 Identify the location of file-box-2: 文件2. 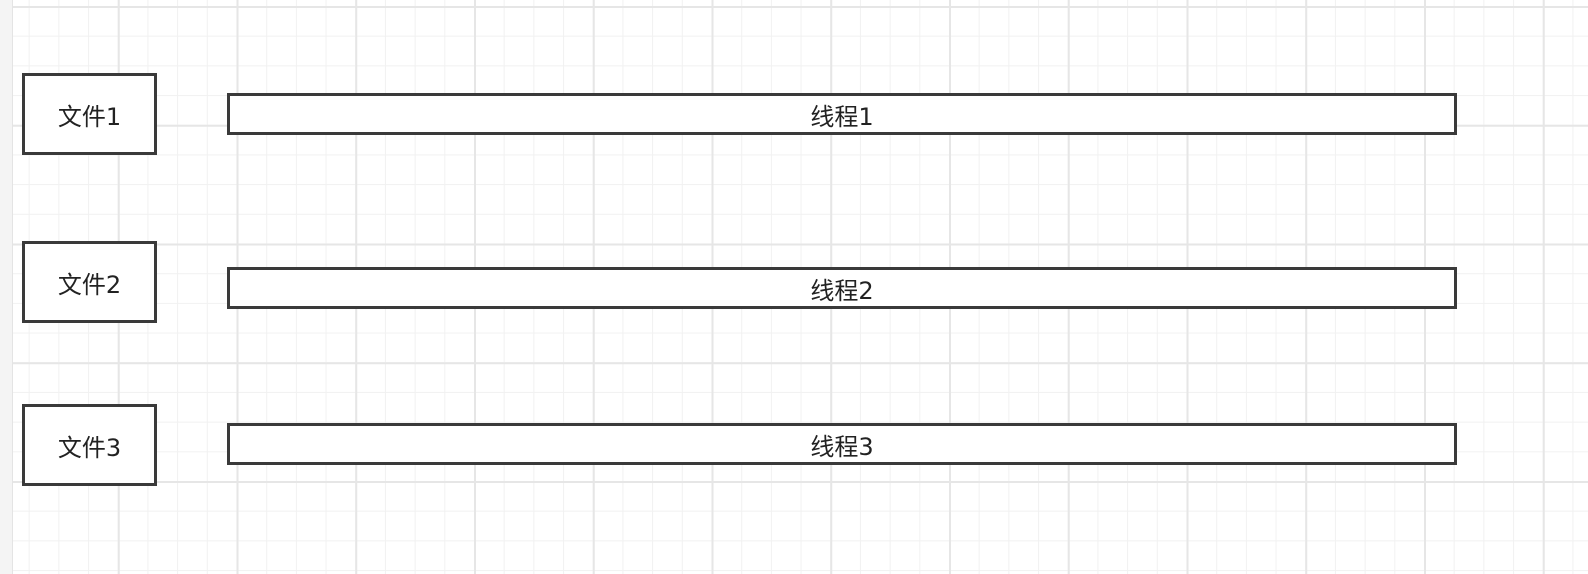
(89, 282).